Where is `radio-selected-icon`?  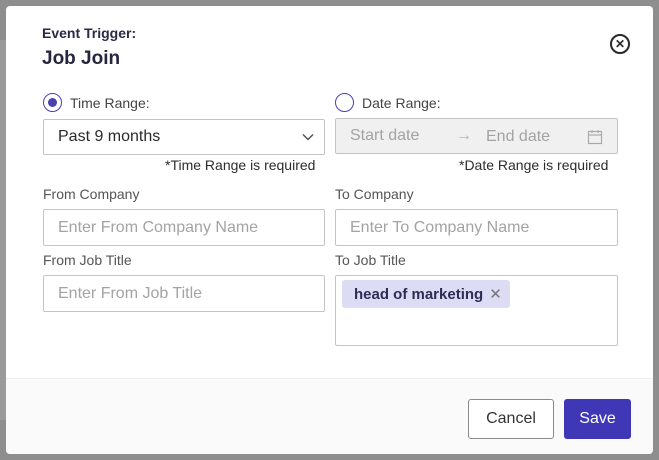 radio-selected-icon is located at coordinates (52, 102).